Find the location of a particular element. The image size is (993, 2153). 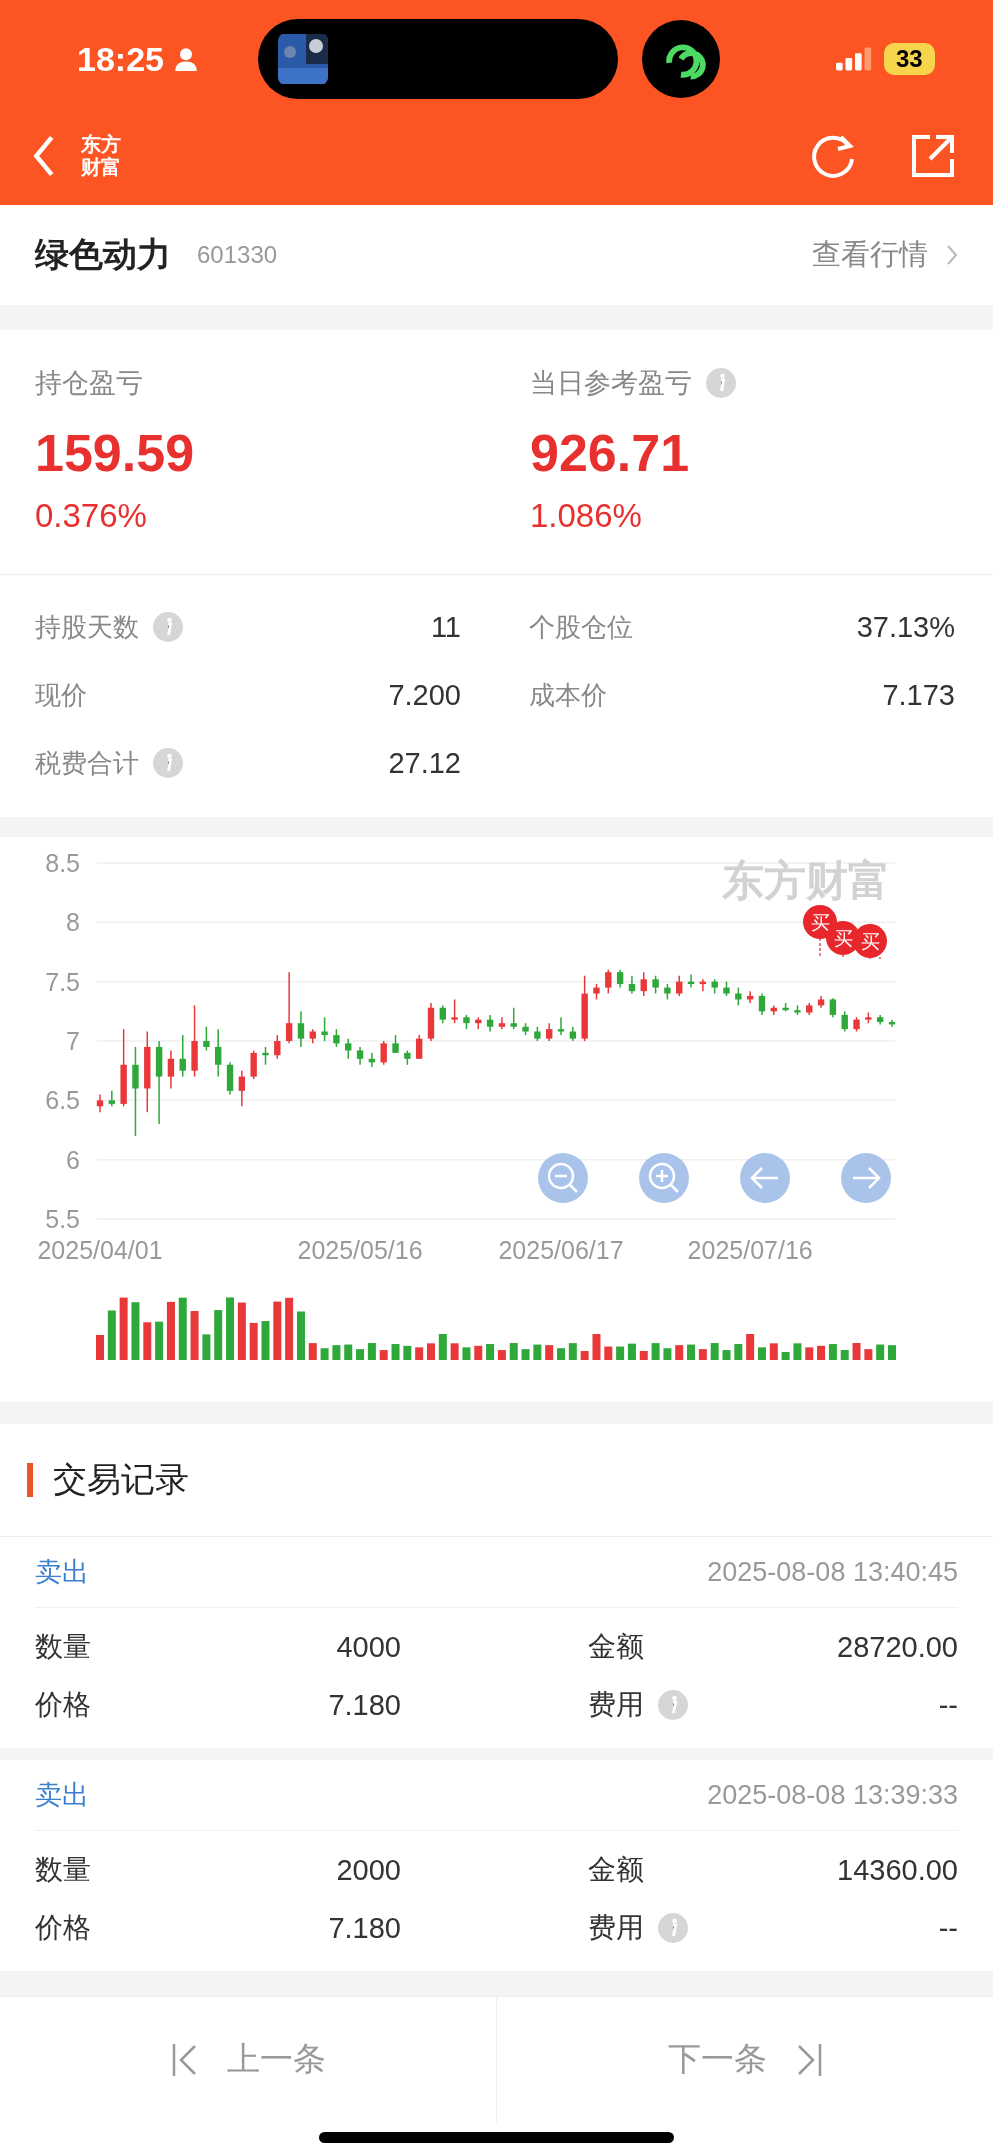

detail-label: 个股仓位 is located at coordinates (581, 627).